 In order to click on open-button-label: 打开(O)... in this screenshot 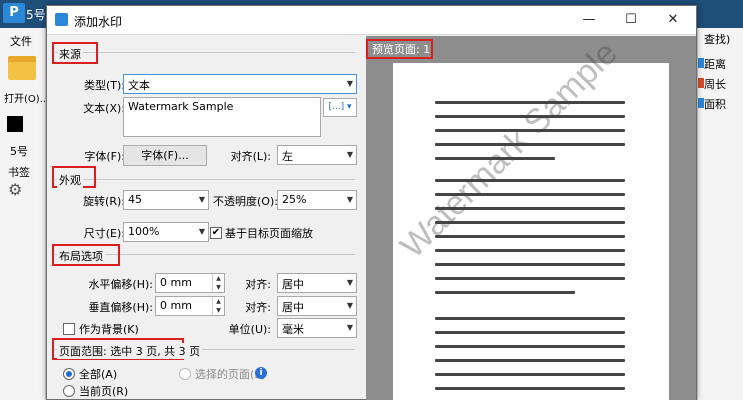, I will do `click(26, 97)`.